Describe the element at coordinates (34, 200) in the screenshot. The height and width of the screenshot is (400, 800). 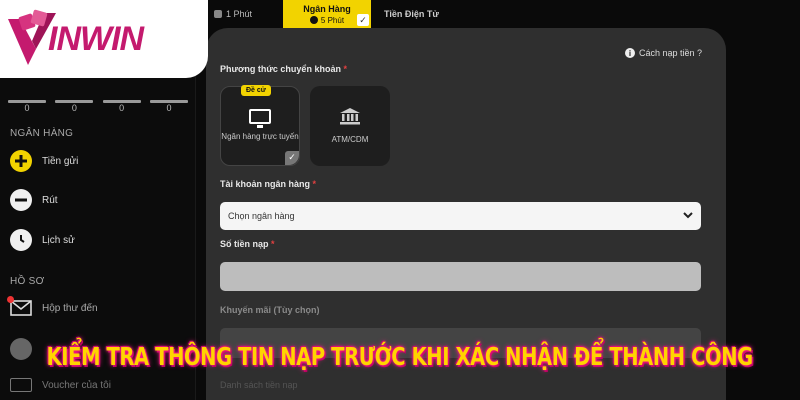
I see `sidebar-item-withdraw: Rút` at that location.